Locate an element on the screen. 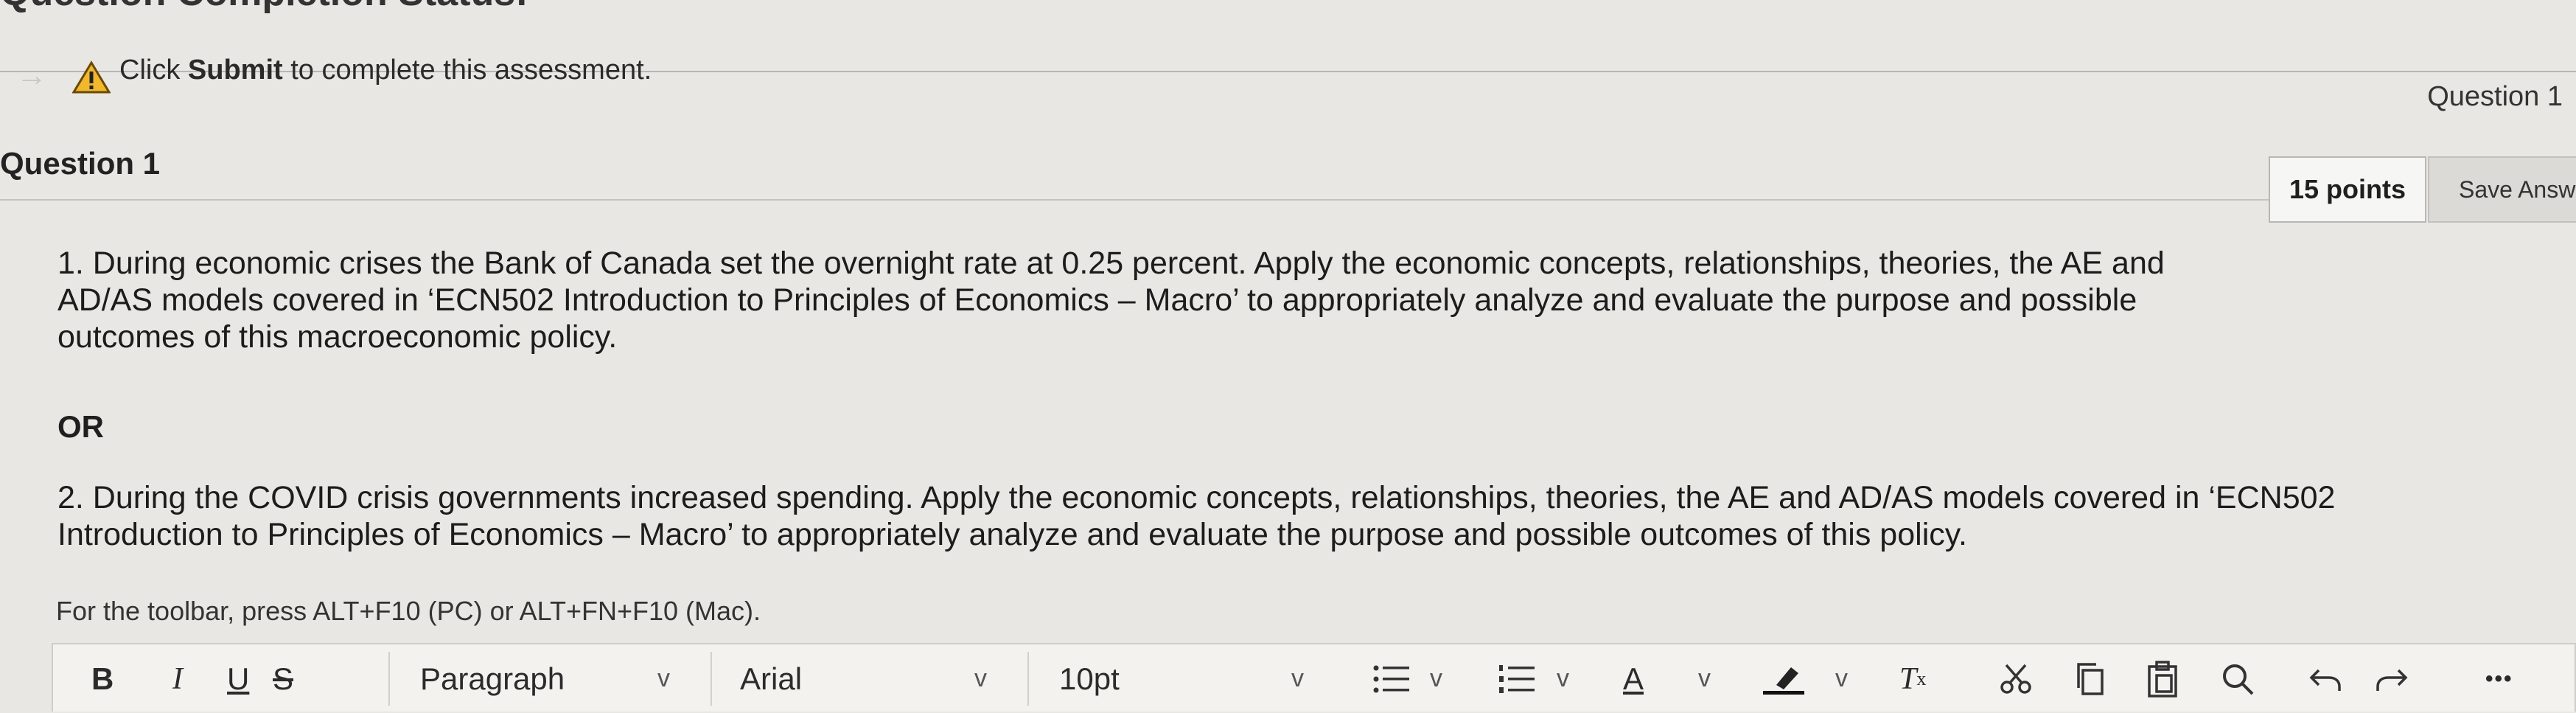 This screenshot has height=713, width=2576. font-select: Arial is located at coordinates (771, 678).